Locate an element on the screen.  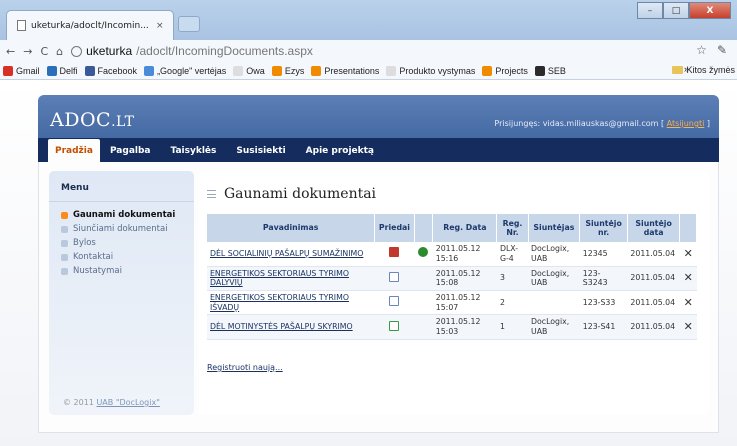
bookmark-owa: Owa is located at coordinates (249, 70).